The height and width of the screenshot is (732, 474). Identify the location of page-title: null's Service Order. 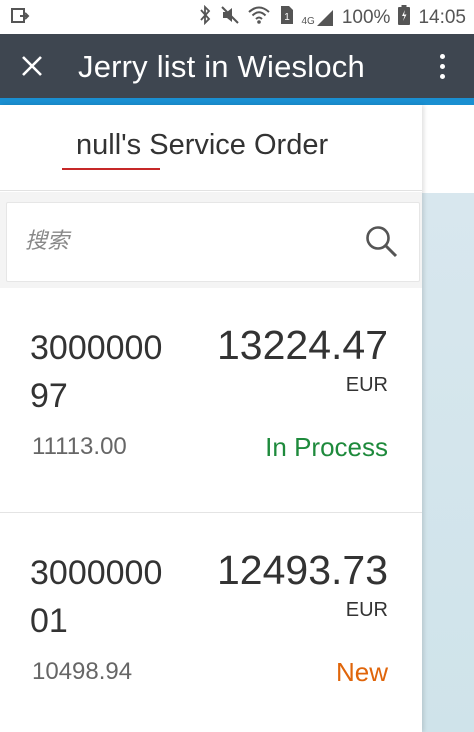
(202, 145).